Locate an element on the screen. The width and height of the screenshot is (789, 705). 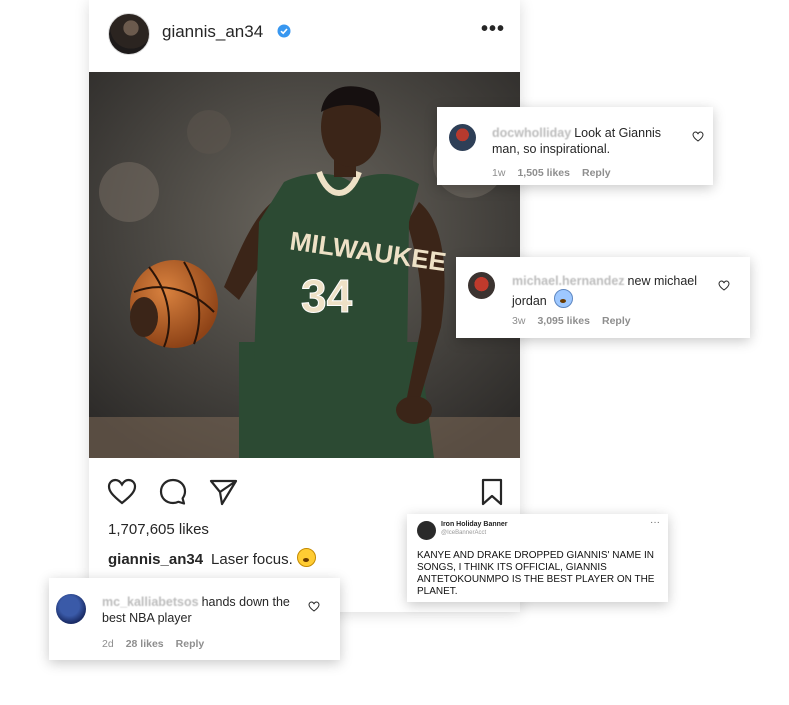
comment-meta: 3w 3,095 likes Reply is located at coordinates (577, 321).